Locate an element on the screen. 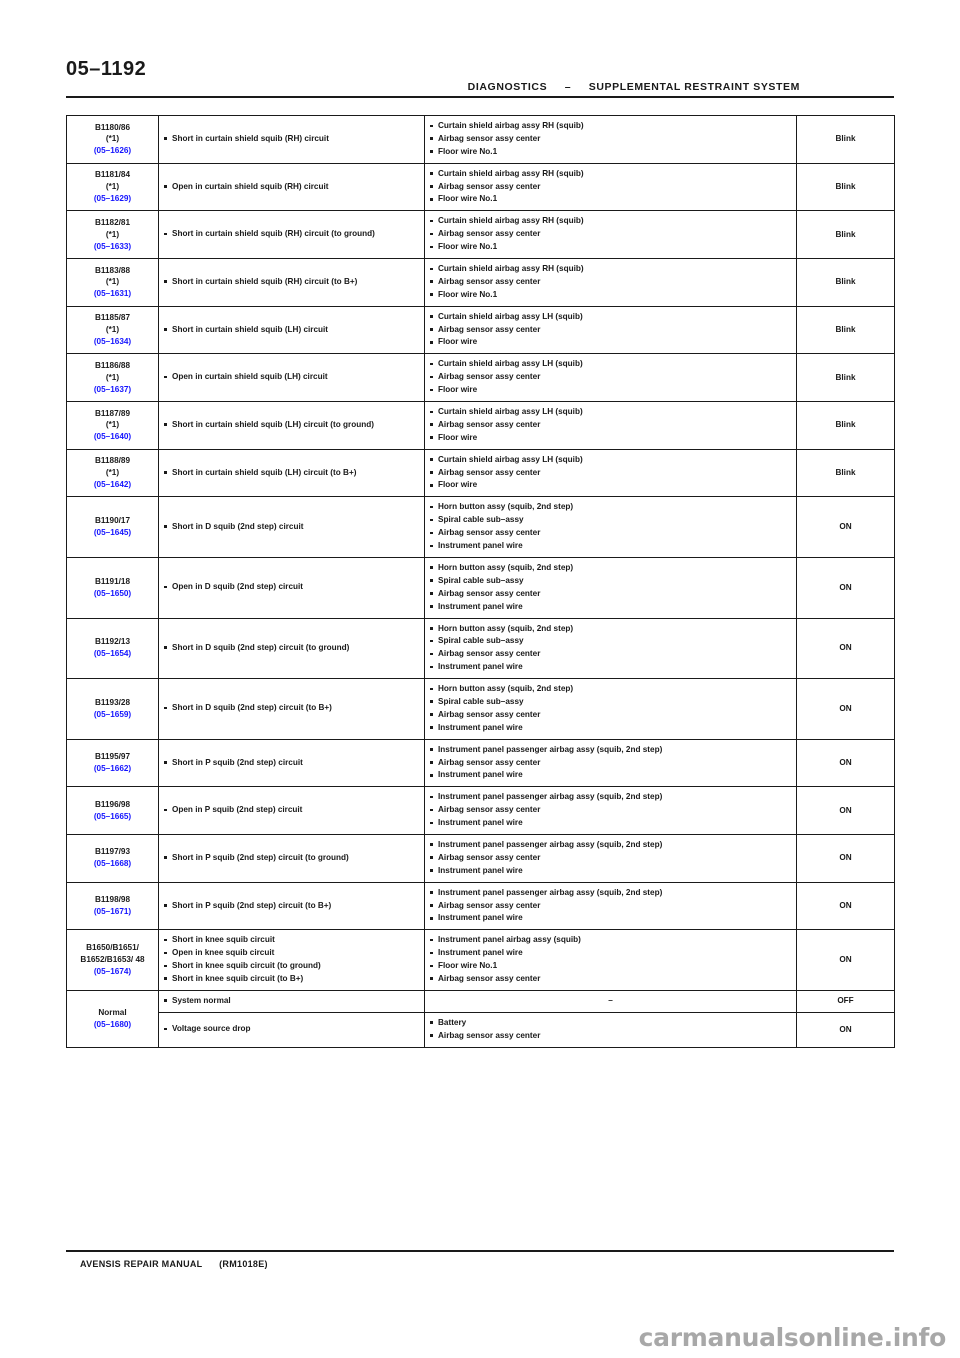 The image size is (960, 1358). dtc-page-reference-link: (05–1633) is located at coordinates (112, 247).